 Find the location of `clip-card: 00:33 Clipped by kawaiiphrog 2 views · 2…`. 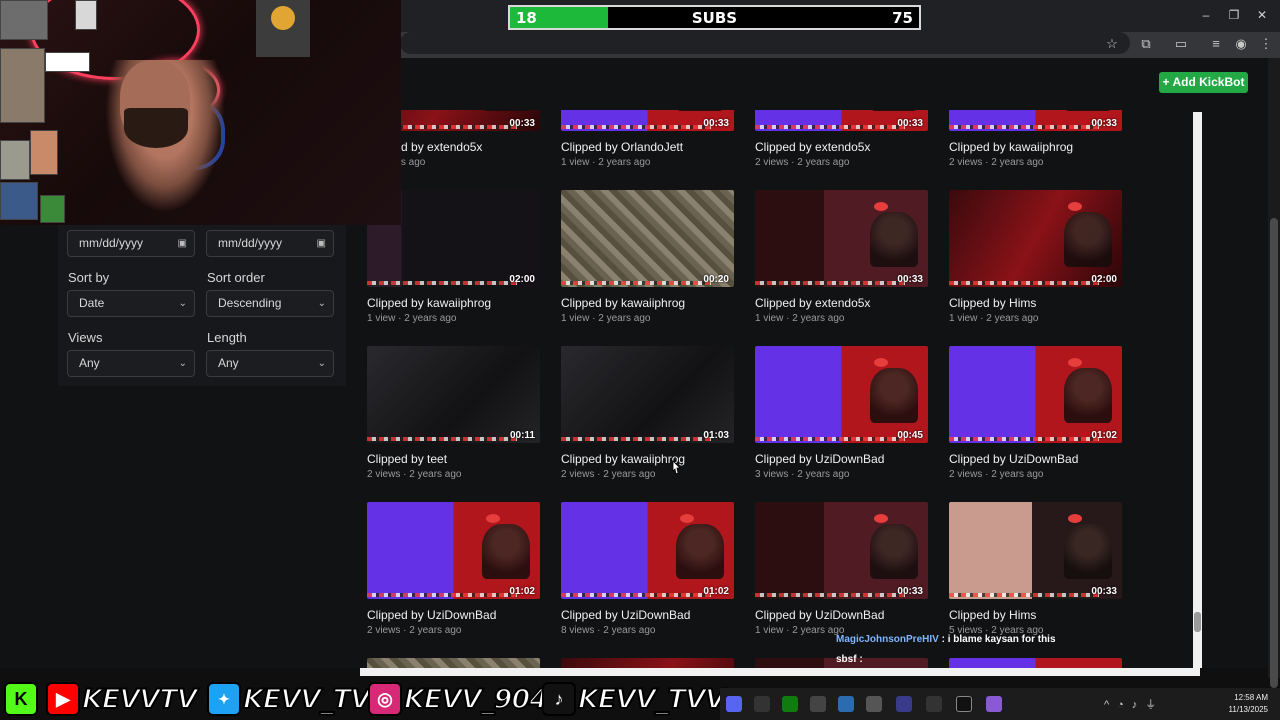

clip-card: 00:33 Clipped by kawaiiphrog 2 views · 2… is located at coordinates (1035, 139).